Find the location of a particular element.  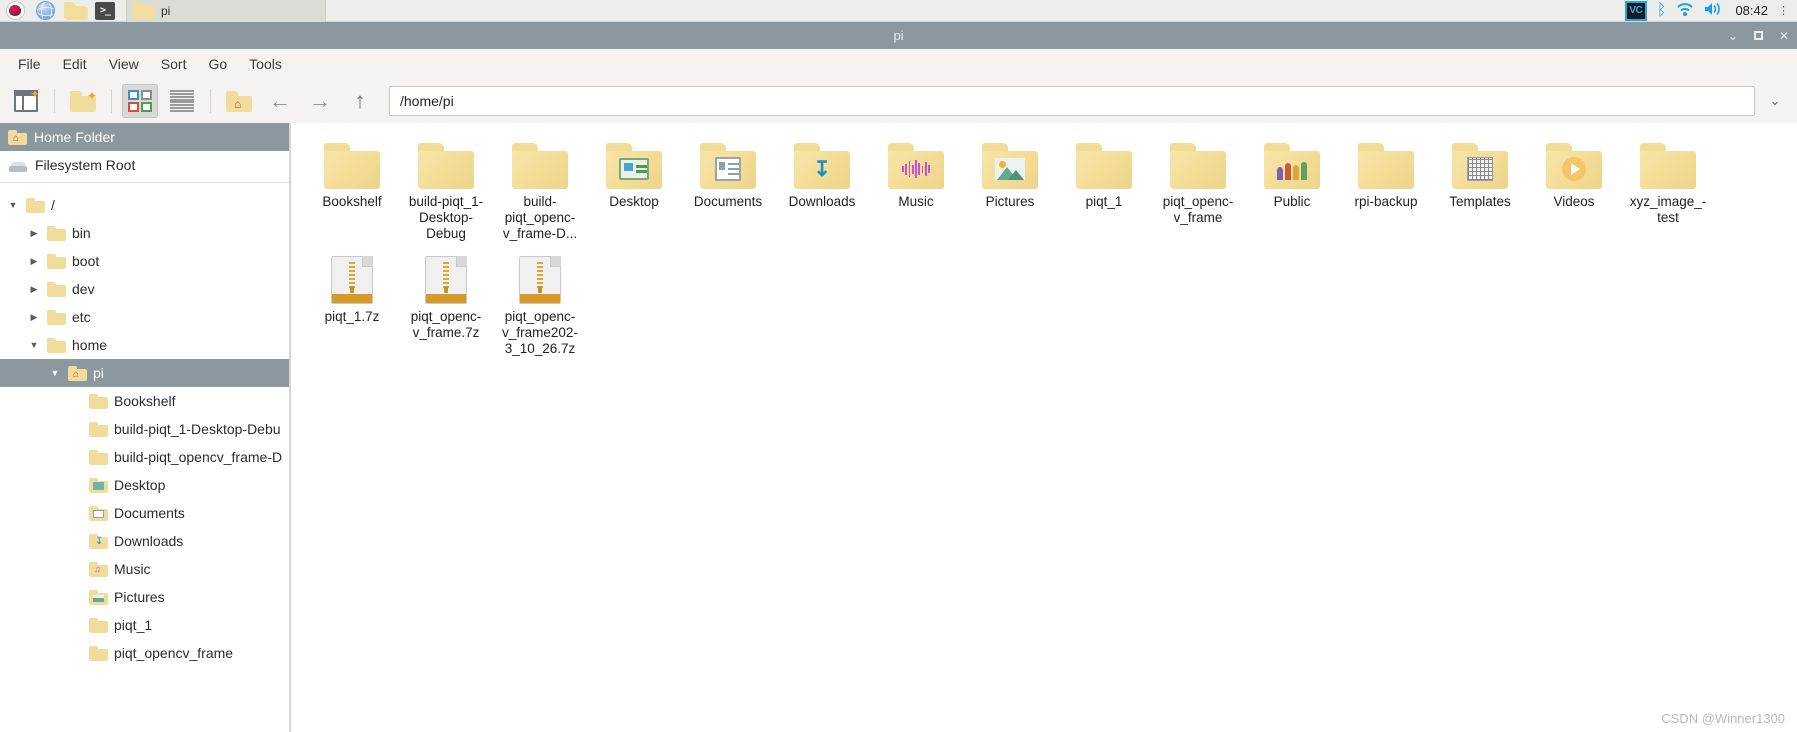

folder-item-xyz_image_-test: xyz_image_- test is located at coordinates (1668, 190).